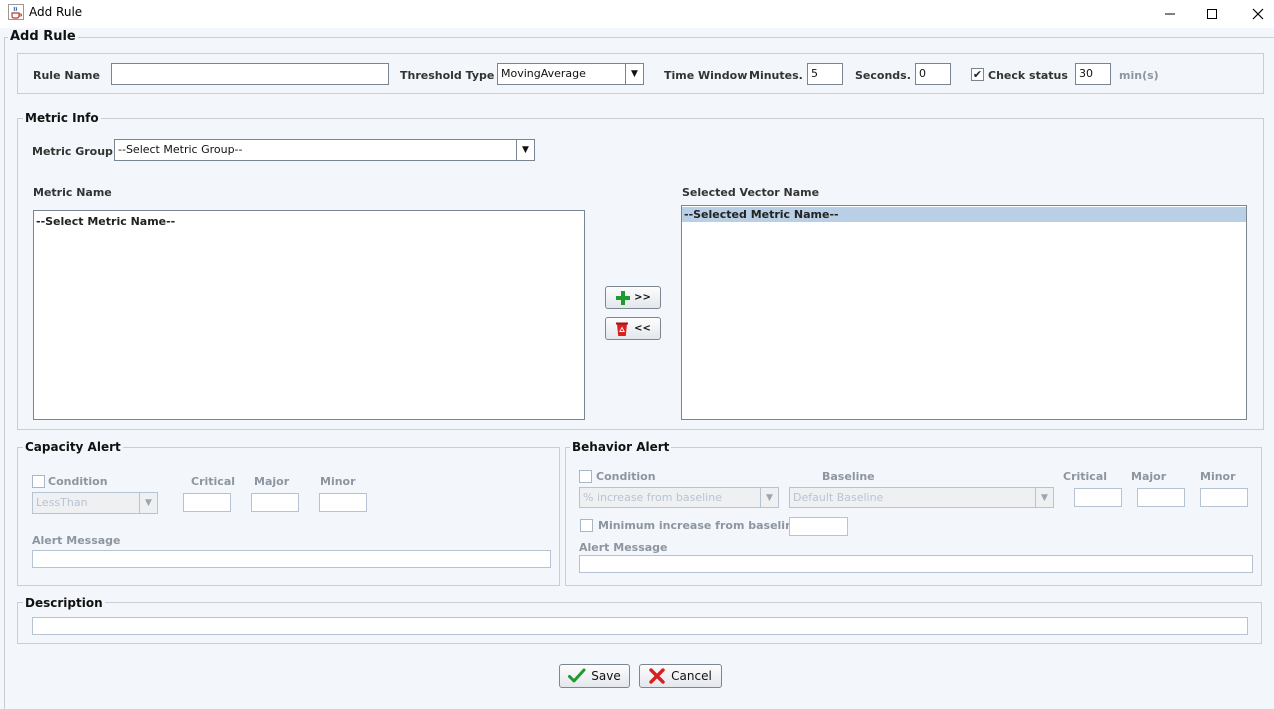 Image resolution: width=1274 pixels, height=709 pixels. Describe the element at coordinates (1258, 14) in the screenshot. I see `close-icon` at that location.